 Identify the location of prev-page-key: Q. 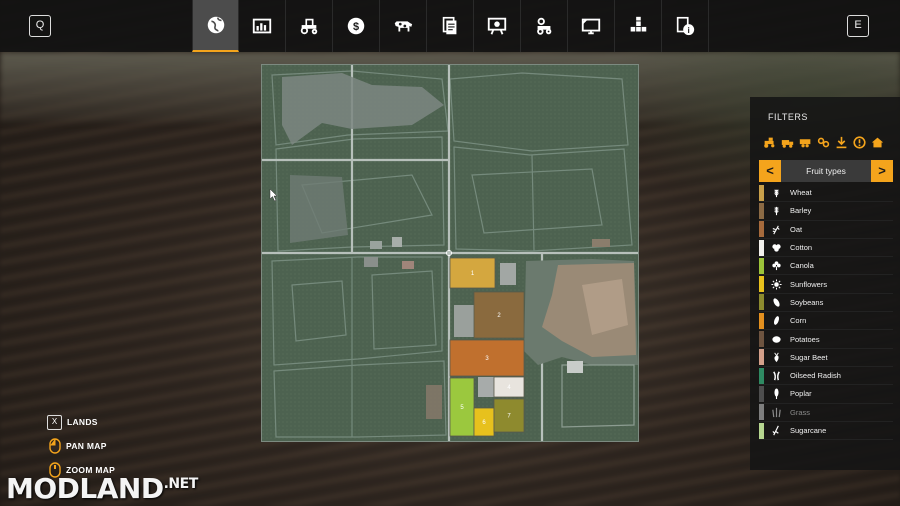
(40, 26).